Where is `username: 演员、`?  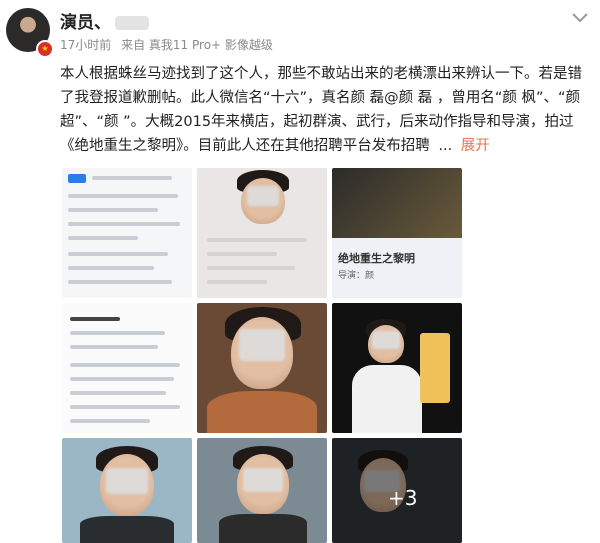 username: 演员、 is located at coordinates (104, 20).